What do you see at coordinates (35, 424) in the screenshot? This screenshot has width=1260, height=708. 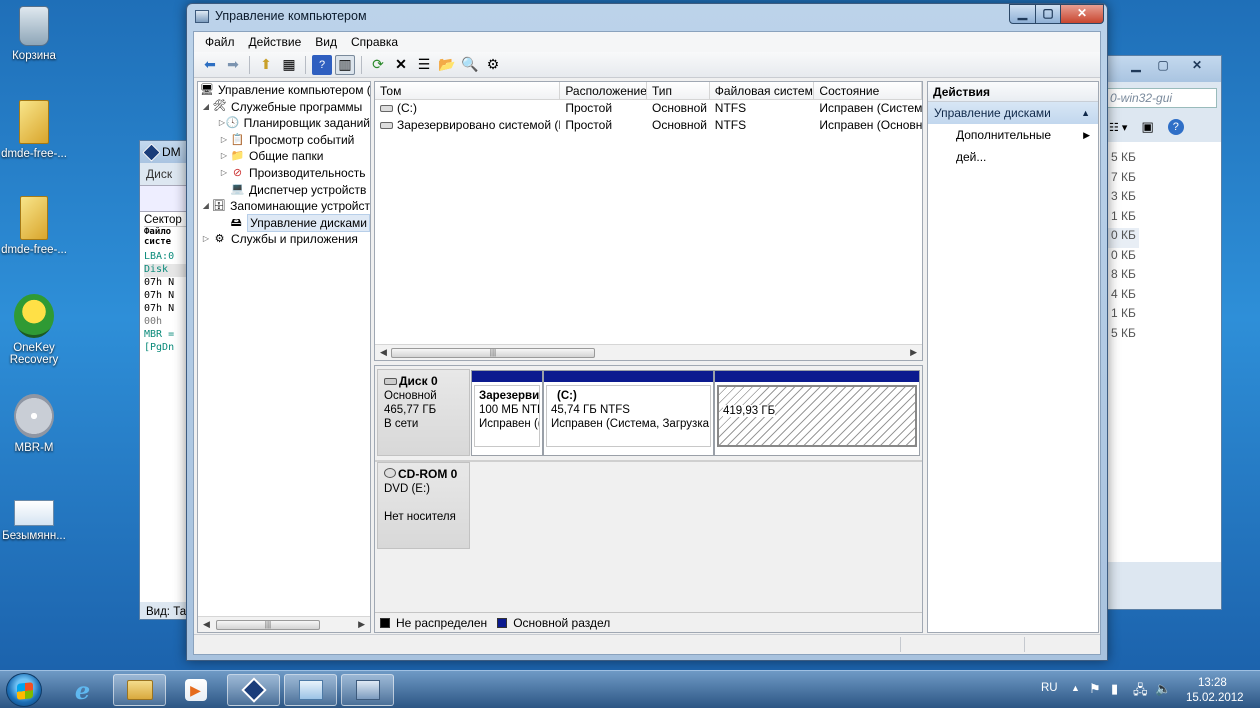 I see `desktop-icon-mbr: MBR-M` at bounding box center [35, 424].